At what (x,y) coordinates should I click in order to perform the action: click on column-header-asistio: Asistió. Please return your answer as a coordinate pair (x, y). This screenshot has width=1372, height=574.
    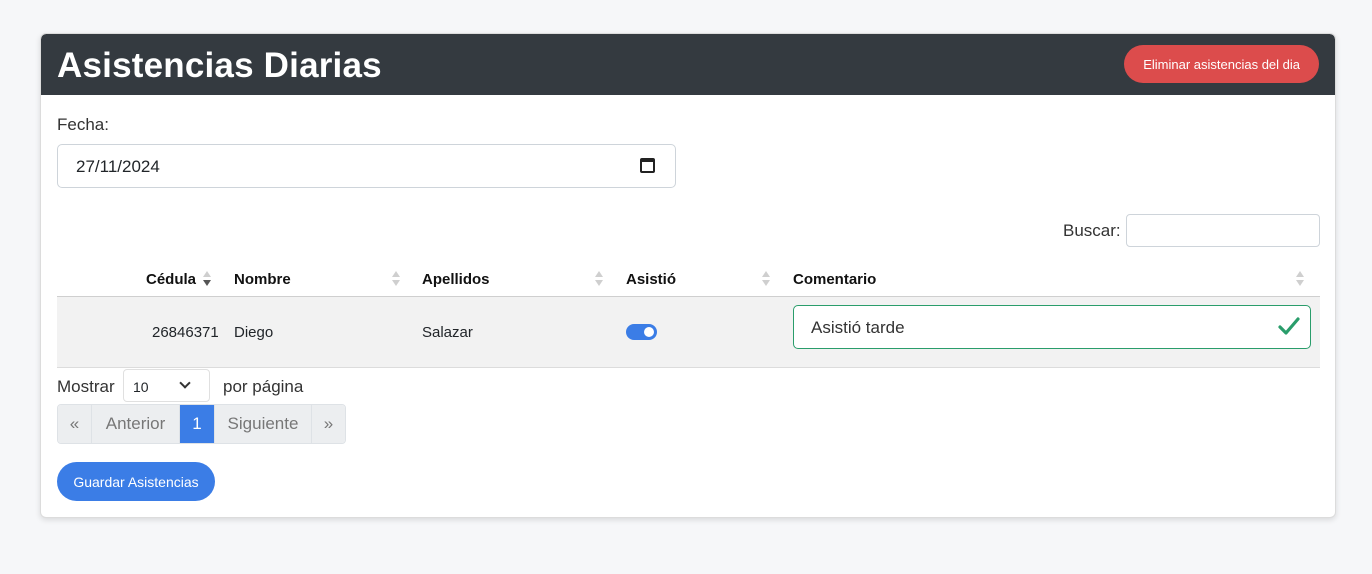
    Looking at the image, I should click on (651, 279).